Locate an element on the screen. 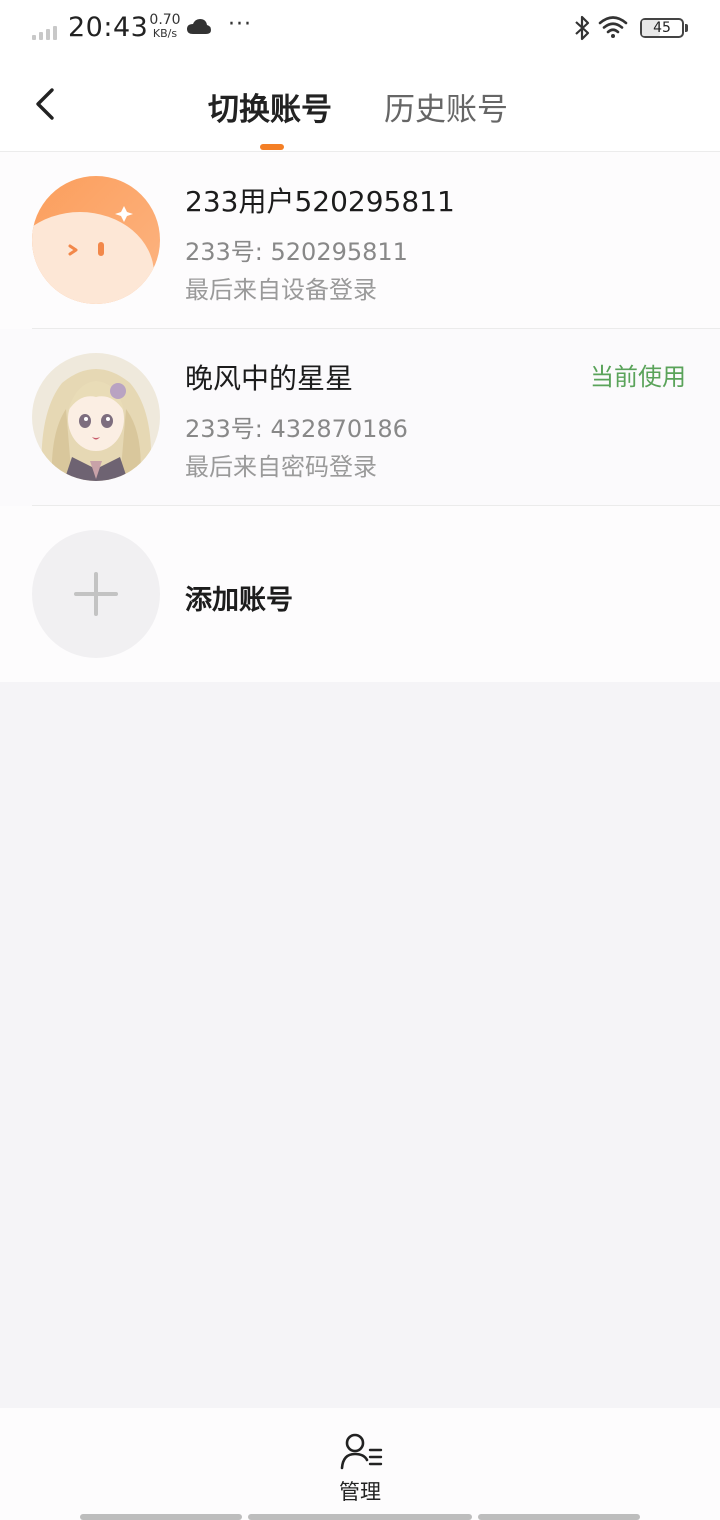 This screenshot has height=1520, width=720. add-account-button is located at coordinates (96, 594).